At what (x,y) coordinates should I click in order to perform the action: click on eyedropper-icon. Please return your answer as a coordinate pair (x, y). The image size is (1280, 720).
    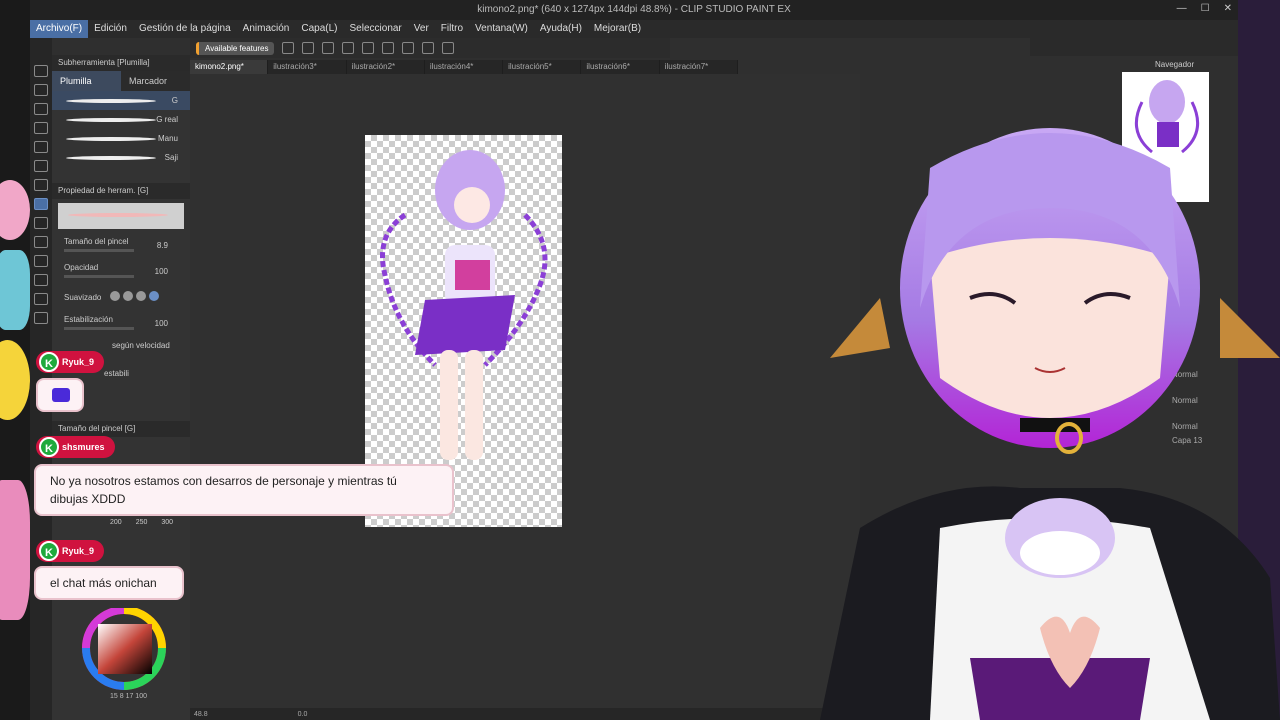
    Looking at the image, I should click on (41, 185).